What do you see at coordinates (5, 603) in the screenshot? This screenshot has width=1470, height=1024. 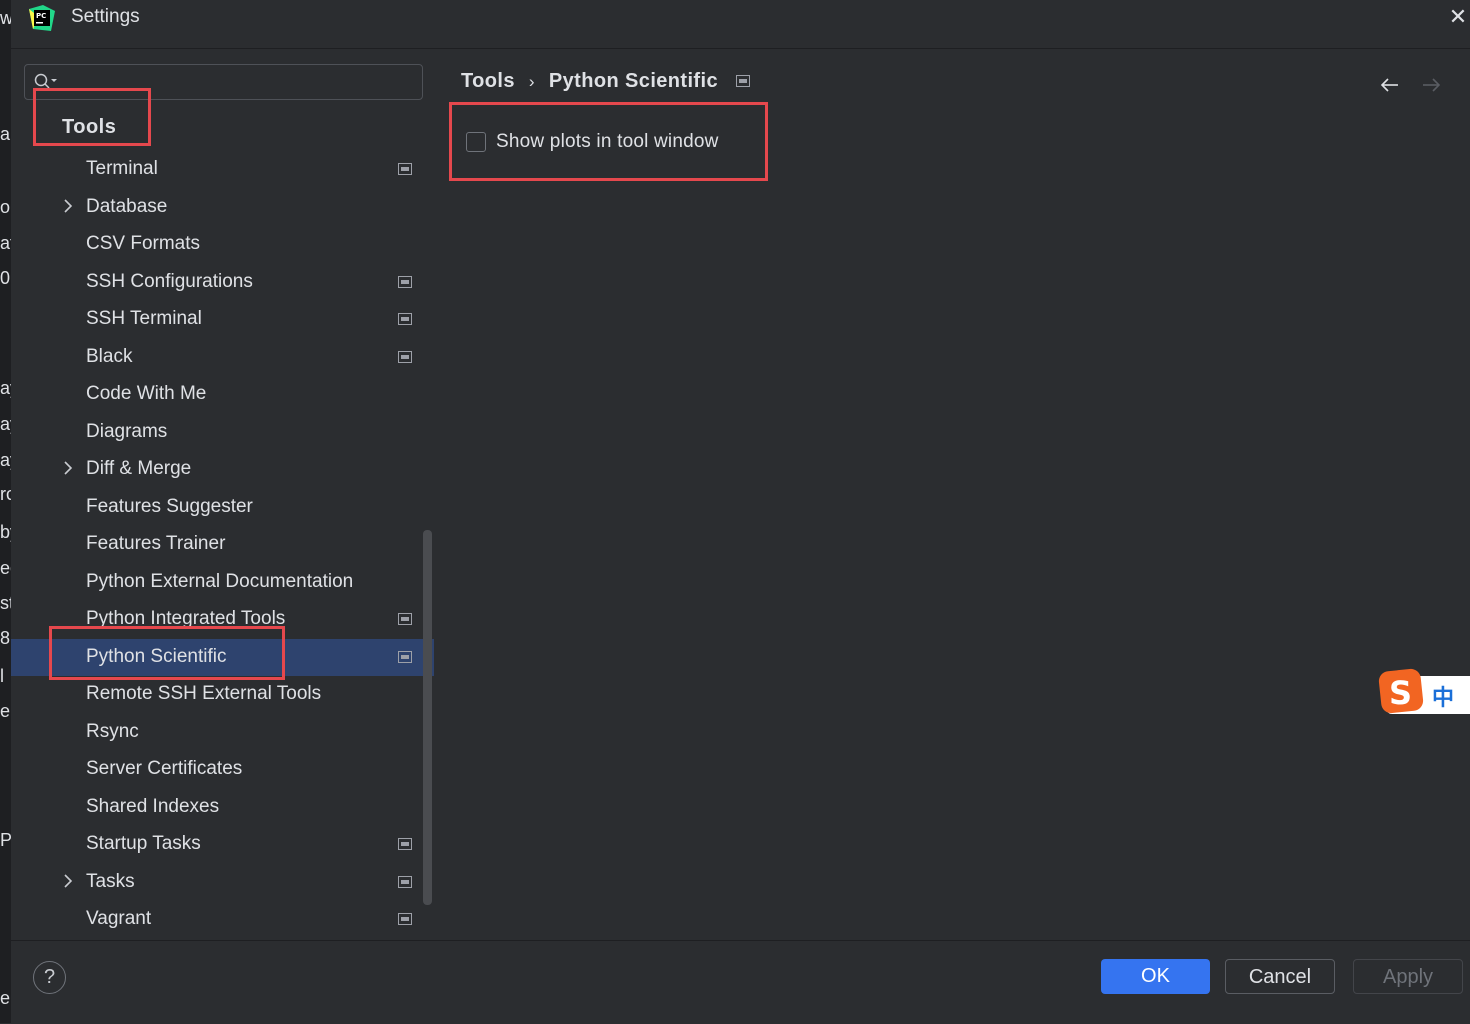 I see `background-editor-text: st` at bounding box center [5, 603].